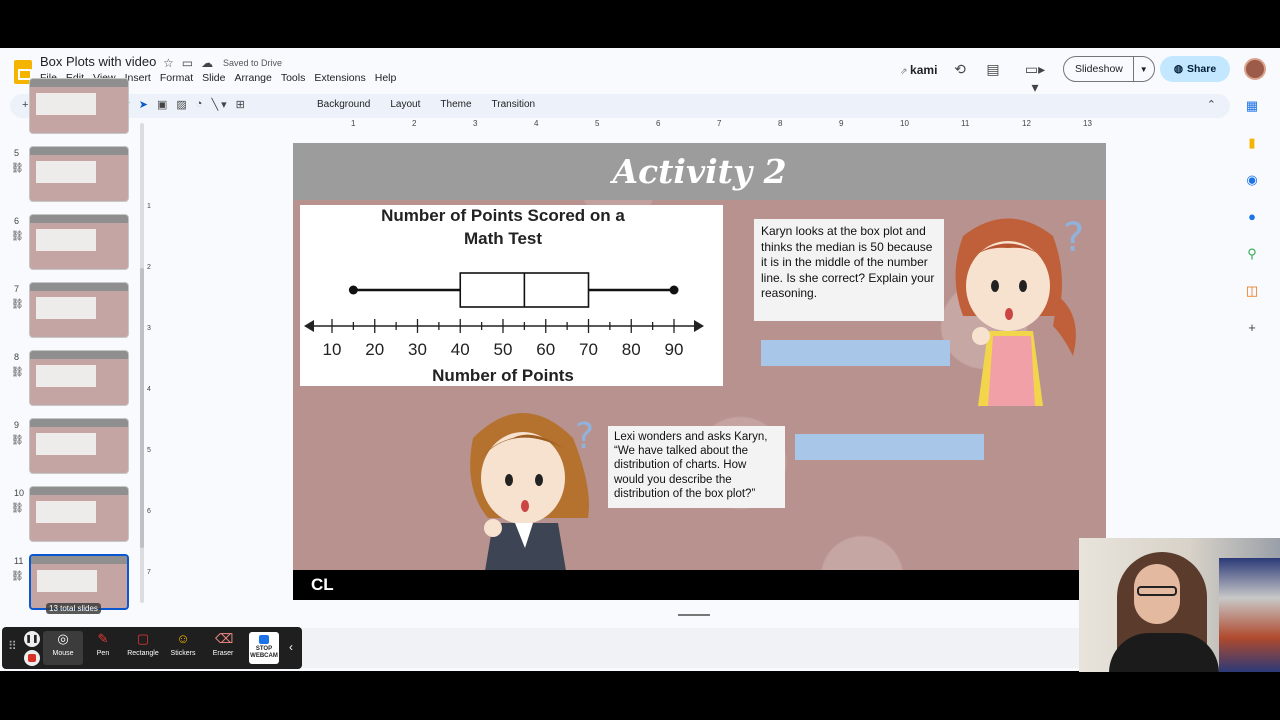  I want to click on slide-thumbnail-partial, so click(72, 107).